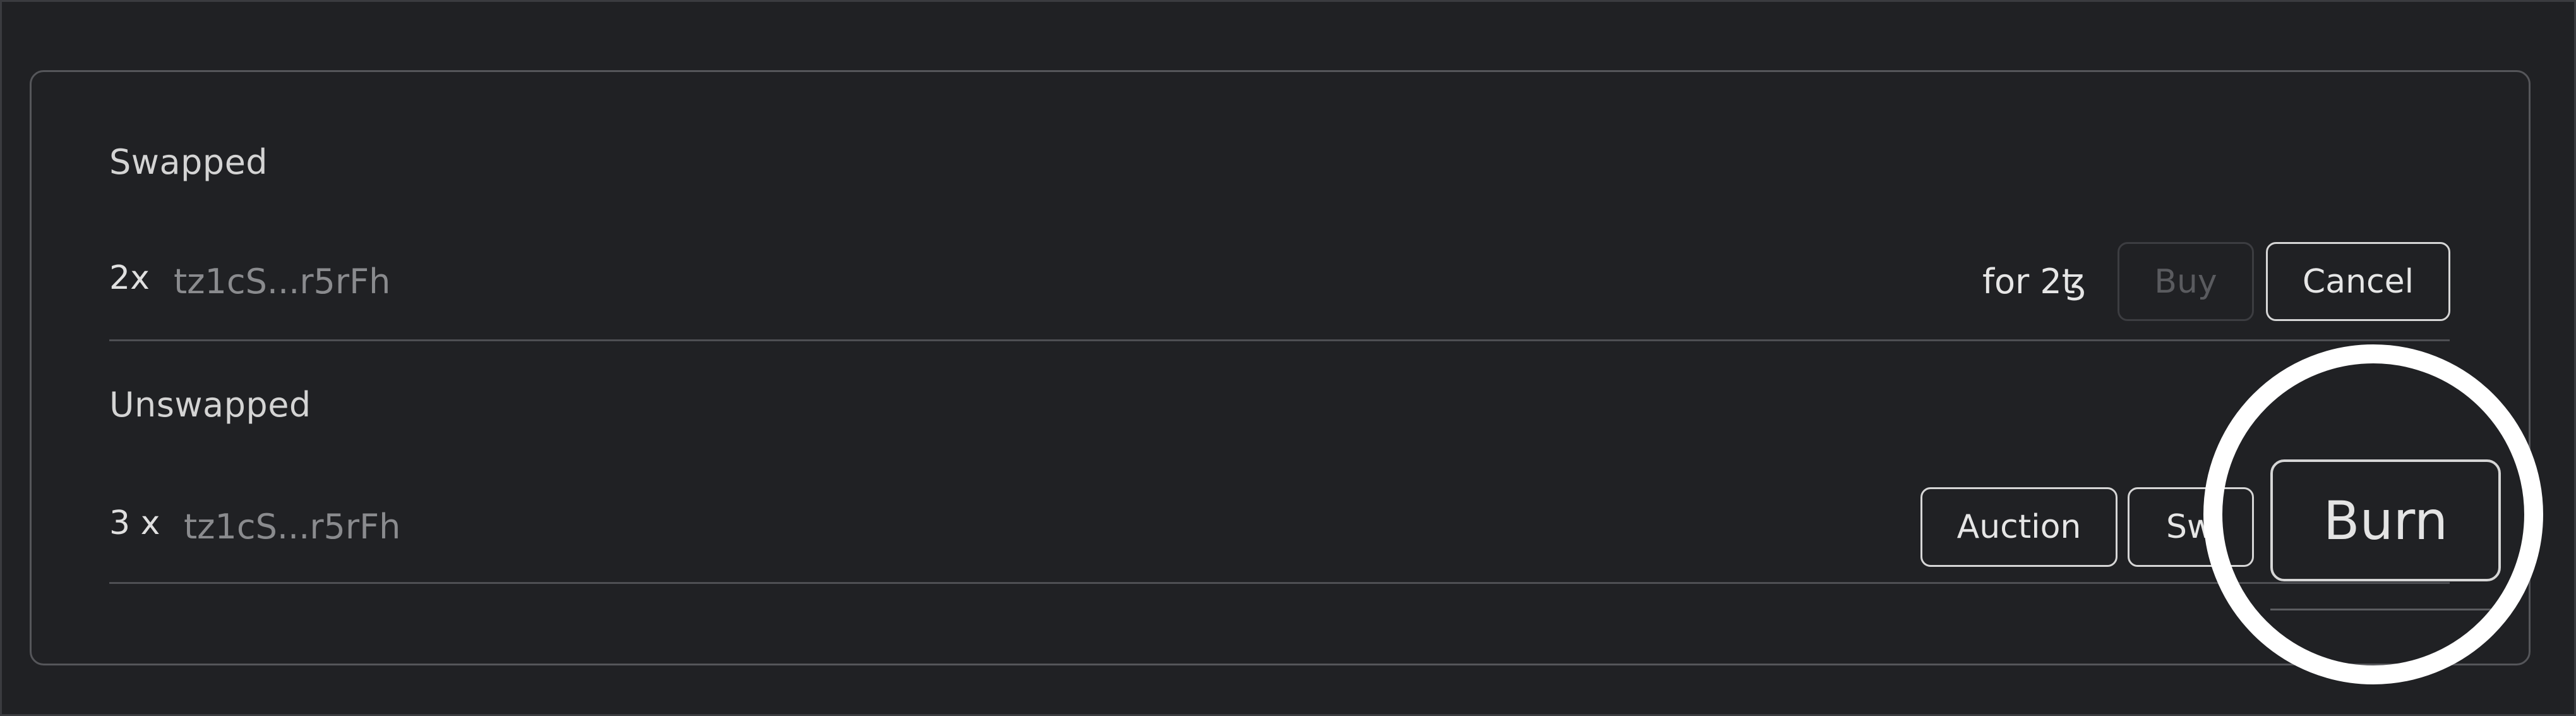 The image size is (2576, 716). I want to click on swapped-heading: Swapped, so click(188, 162).